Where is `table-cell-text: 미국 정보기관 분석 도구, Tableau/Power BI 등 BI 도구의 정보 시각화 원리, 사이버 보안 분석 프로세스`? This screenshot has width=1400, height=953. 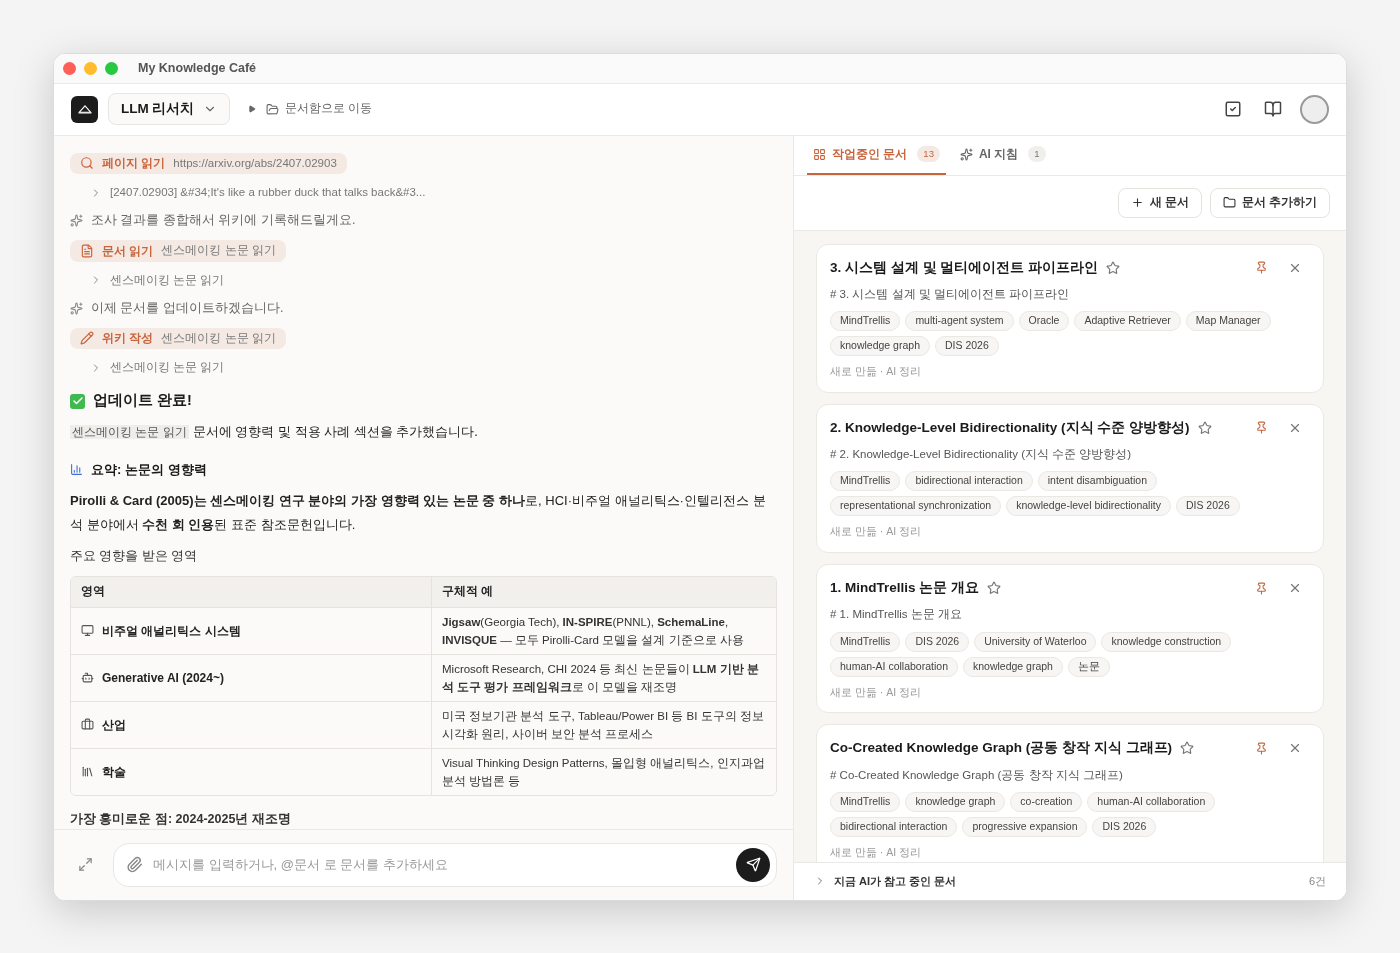 table-cell-text: 미국 정보기관 분석 도구, Tableau/Power BI 등 BI 도구의 정보 시각화 원리, 사이버 보안 분석 프로세스 is located at coordinates (603, 725).